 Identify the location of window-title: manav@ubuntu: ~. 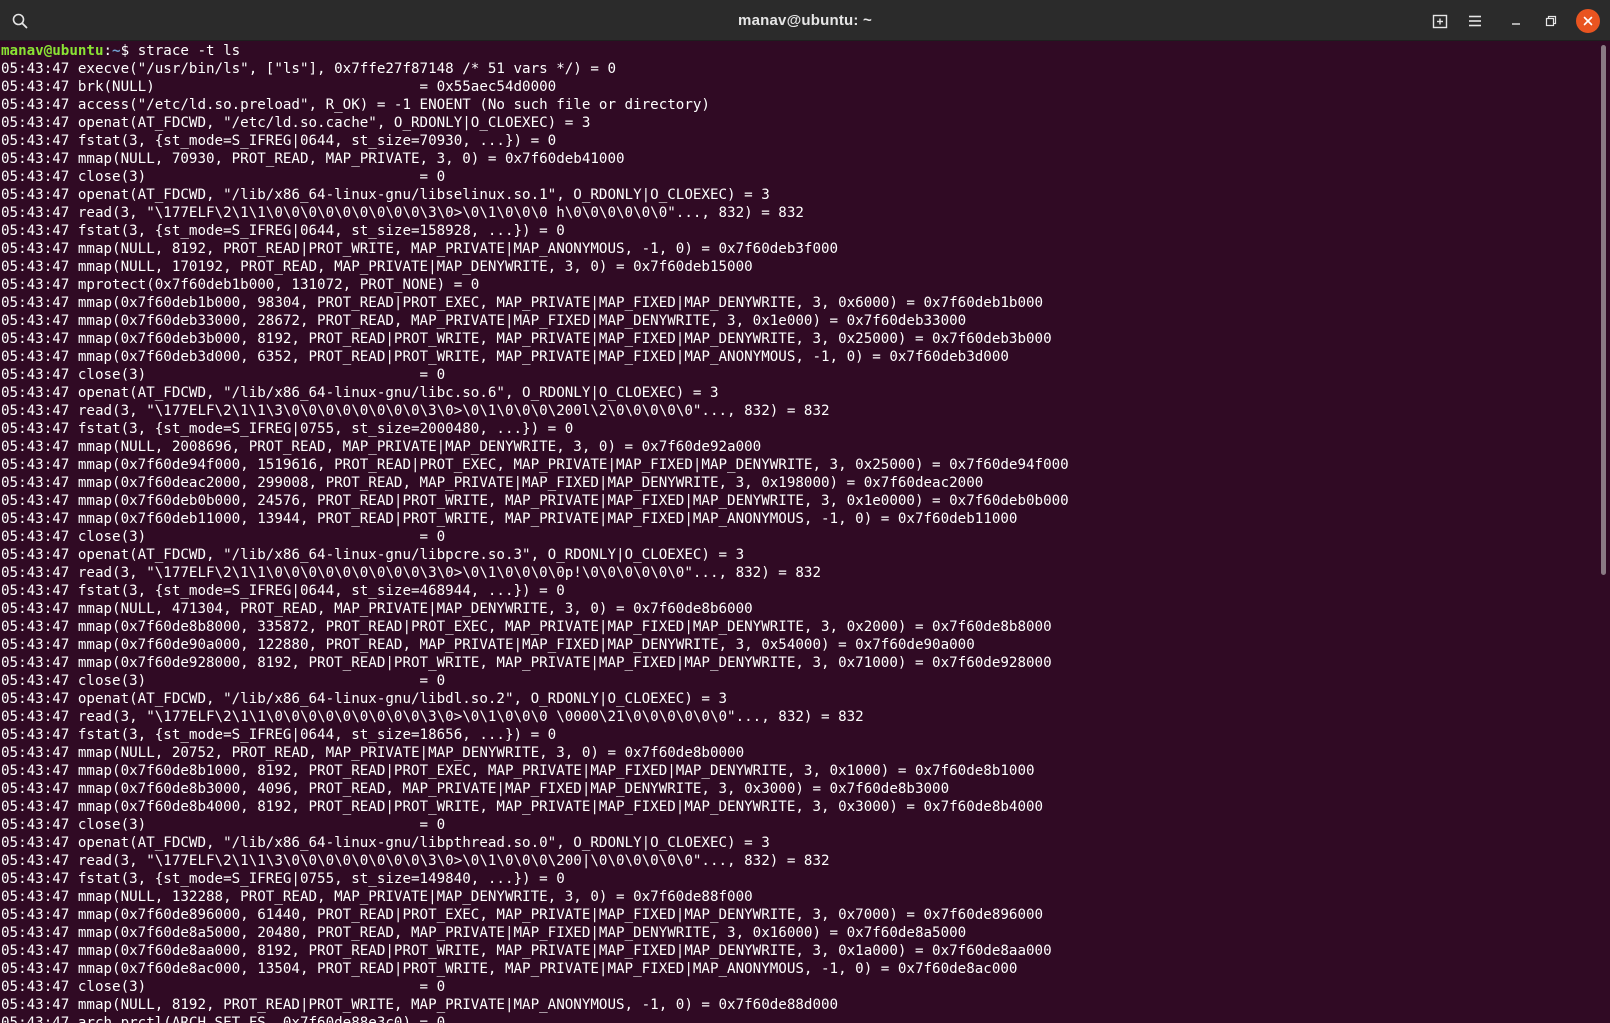
(805, 20).